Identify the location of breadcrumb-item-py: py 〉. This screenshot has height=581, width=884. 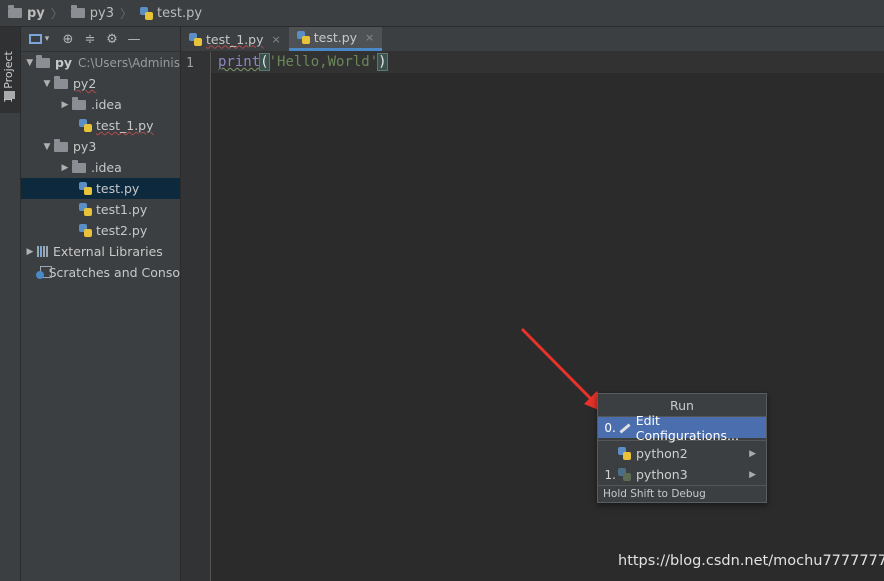
(35, 13).